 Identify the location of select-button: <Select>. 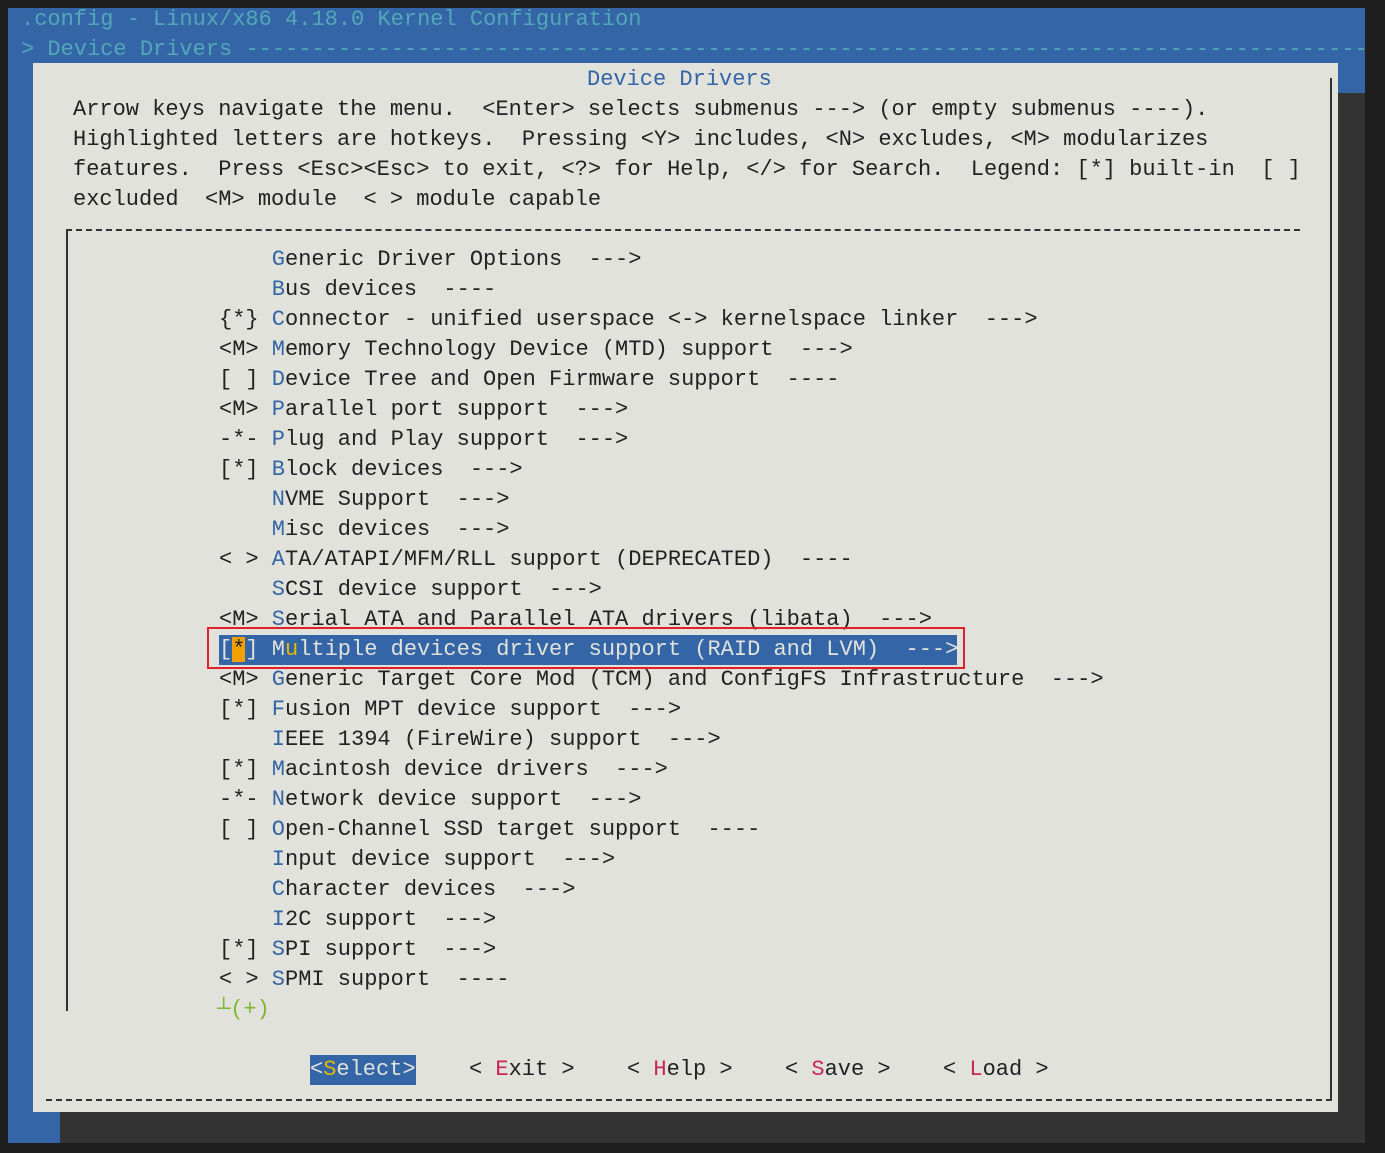
(363, 1070).